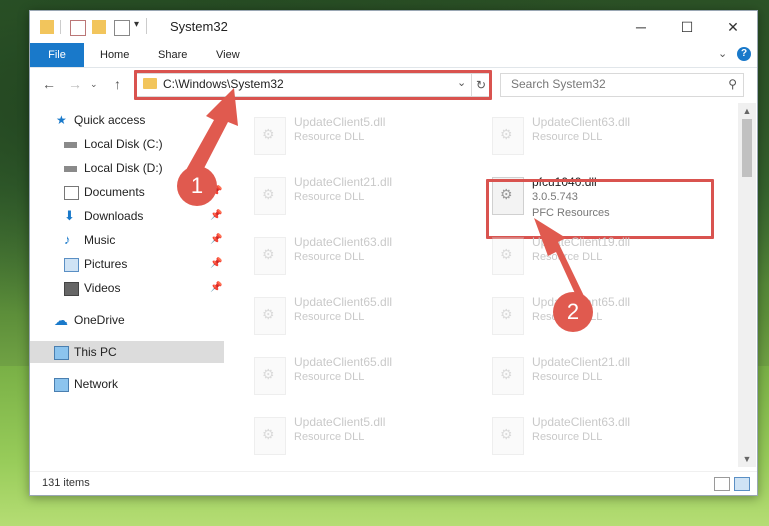 This screenshot has height=526, width=769. What do you see at coordinates (573, 312) in the screenshot?
I see `step-badge-2: 2` at bounding box center [573, 312].